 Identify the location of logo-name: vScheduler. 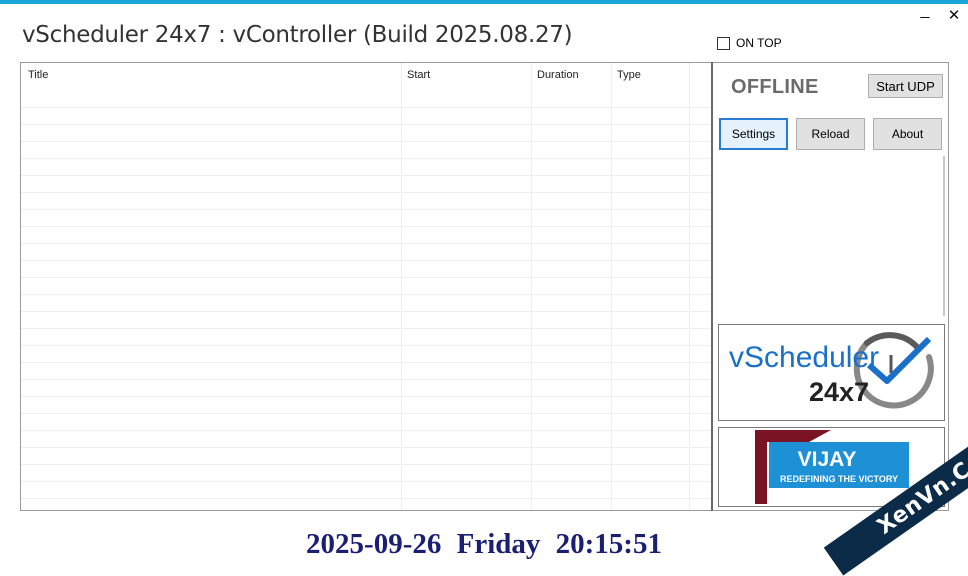
(804, 357).